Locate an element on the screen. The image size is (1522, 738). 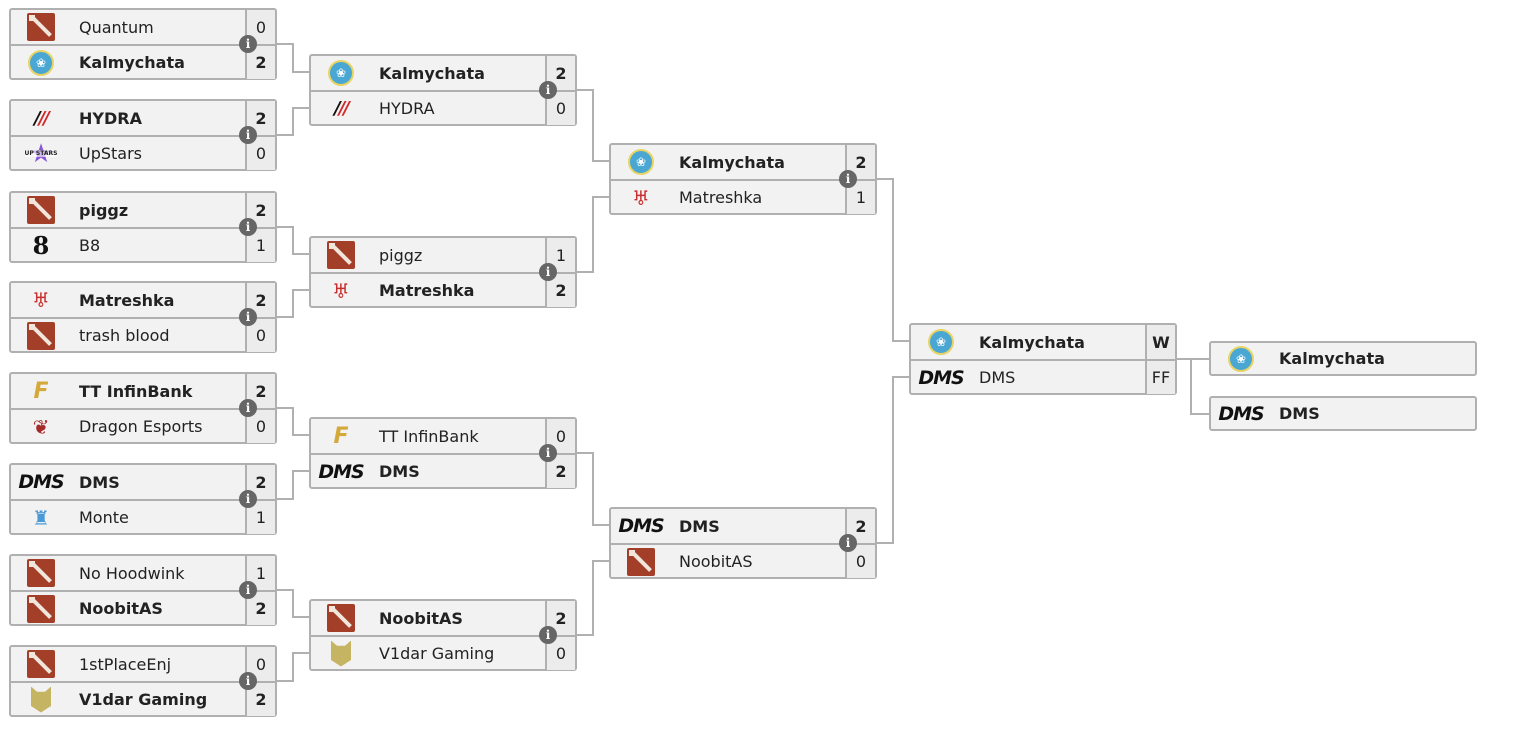
team-row: V1dar Gaming 0 is located at coordinates (443, 653).